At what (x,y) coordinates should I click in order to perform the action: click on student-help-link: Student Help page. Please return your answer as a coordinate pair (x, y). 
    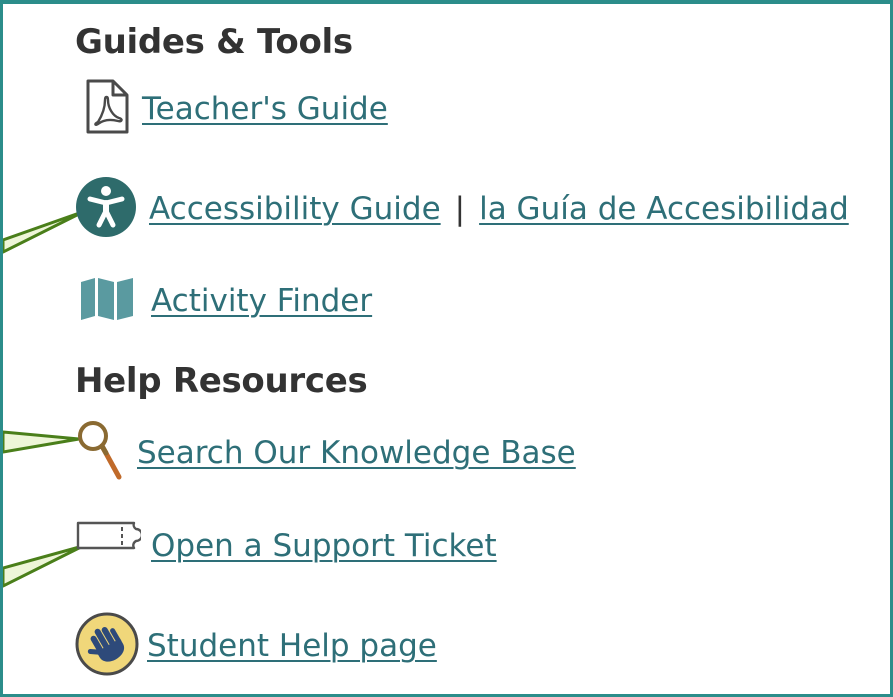
    Looking at the image, I should click on (292, 646).